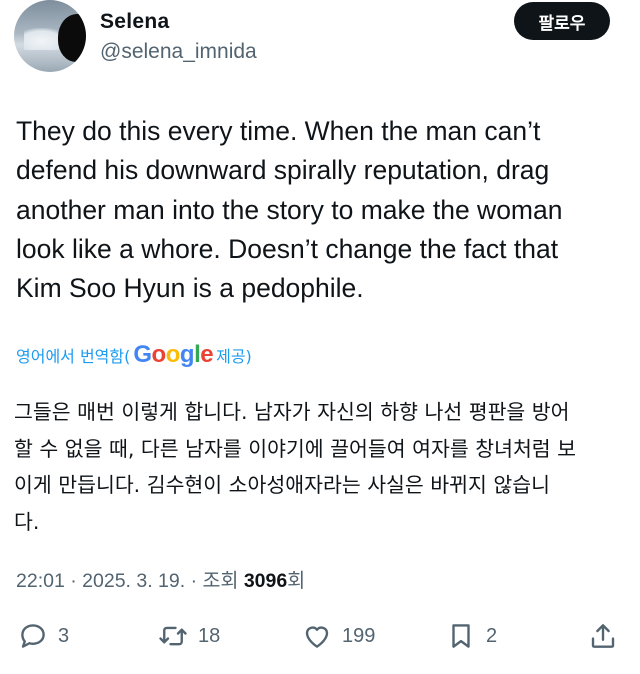 The height and width of the screenshot is (674, 640). I want to click on reply-icon, so click(33, 636).